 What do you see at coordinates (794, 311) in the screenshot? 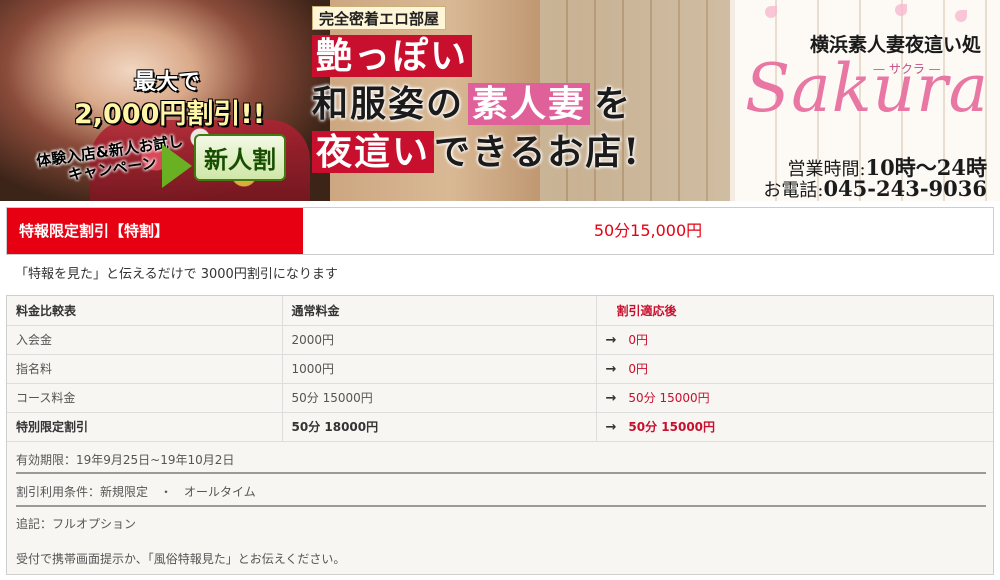
I see `header-after: 割引適応後` at bounding box center [794, 311].